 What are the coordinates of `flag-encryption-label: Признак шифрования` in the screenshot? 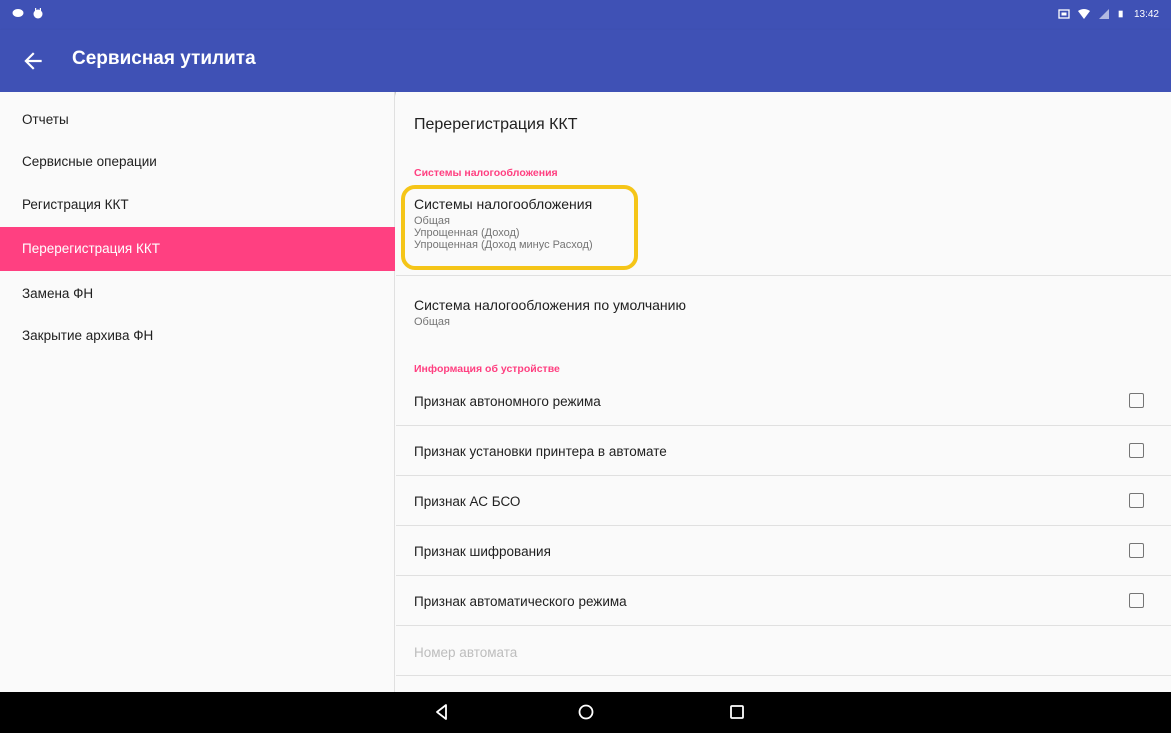 It's located at (482, 551).